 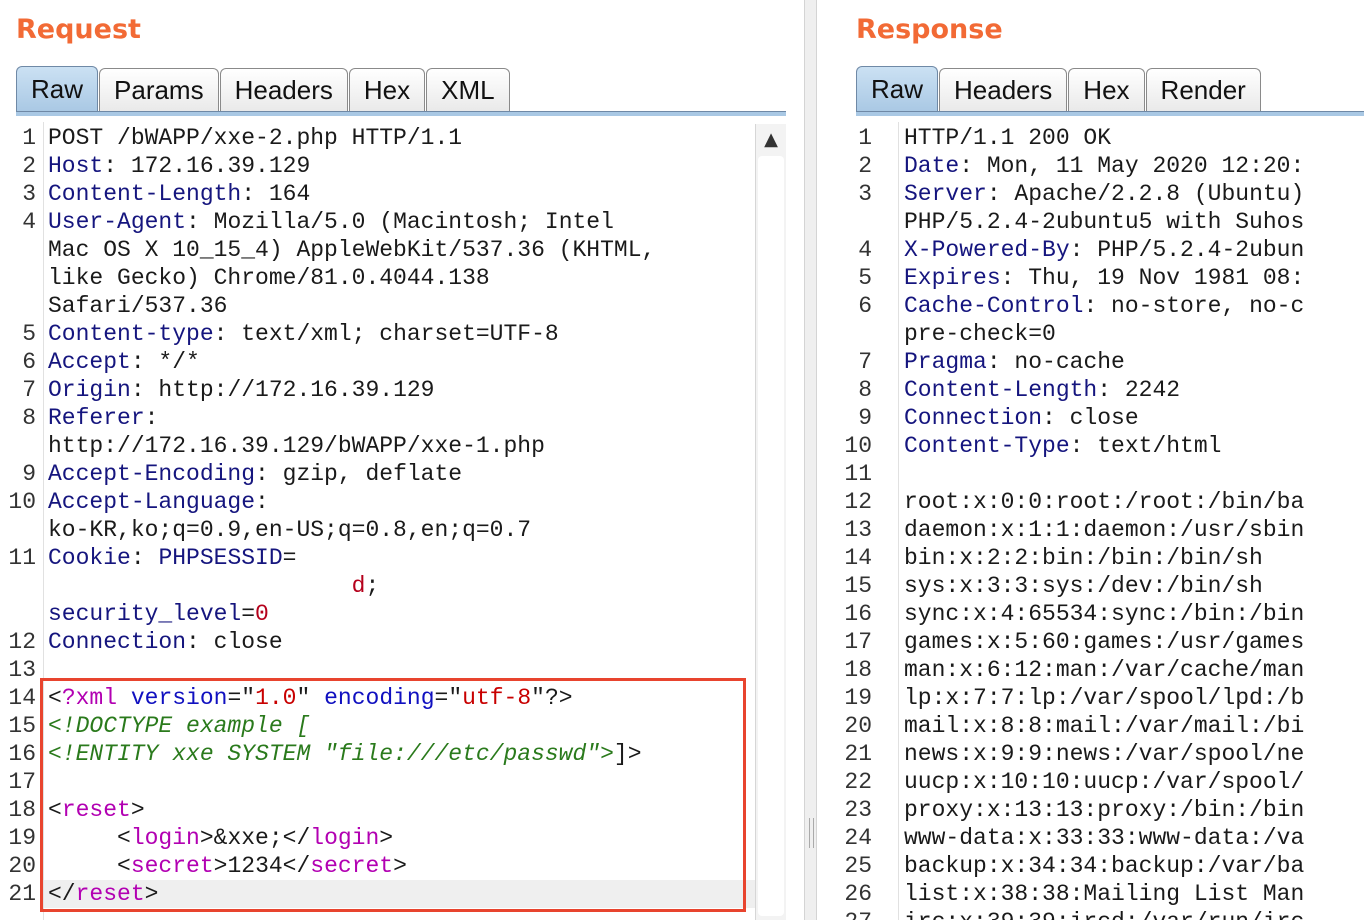 I want to click on request-scrollbar: ▲, so click(x=770, y=522).